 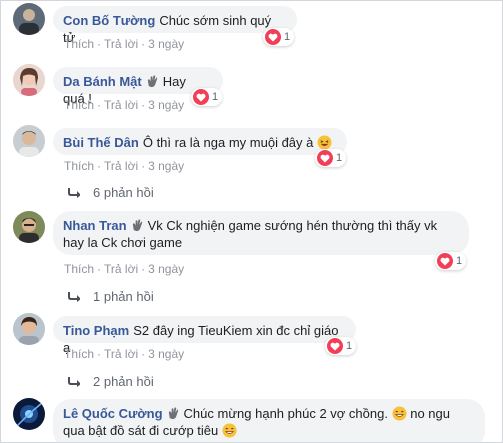 What do you see at coordinates (285, 413) in the screenshot?
I see `comment-text: Chúc mừng hạnh phúc 2 vợ chồng.` at bounding box center [285, 413].